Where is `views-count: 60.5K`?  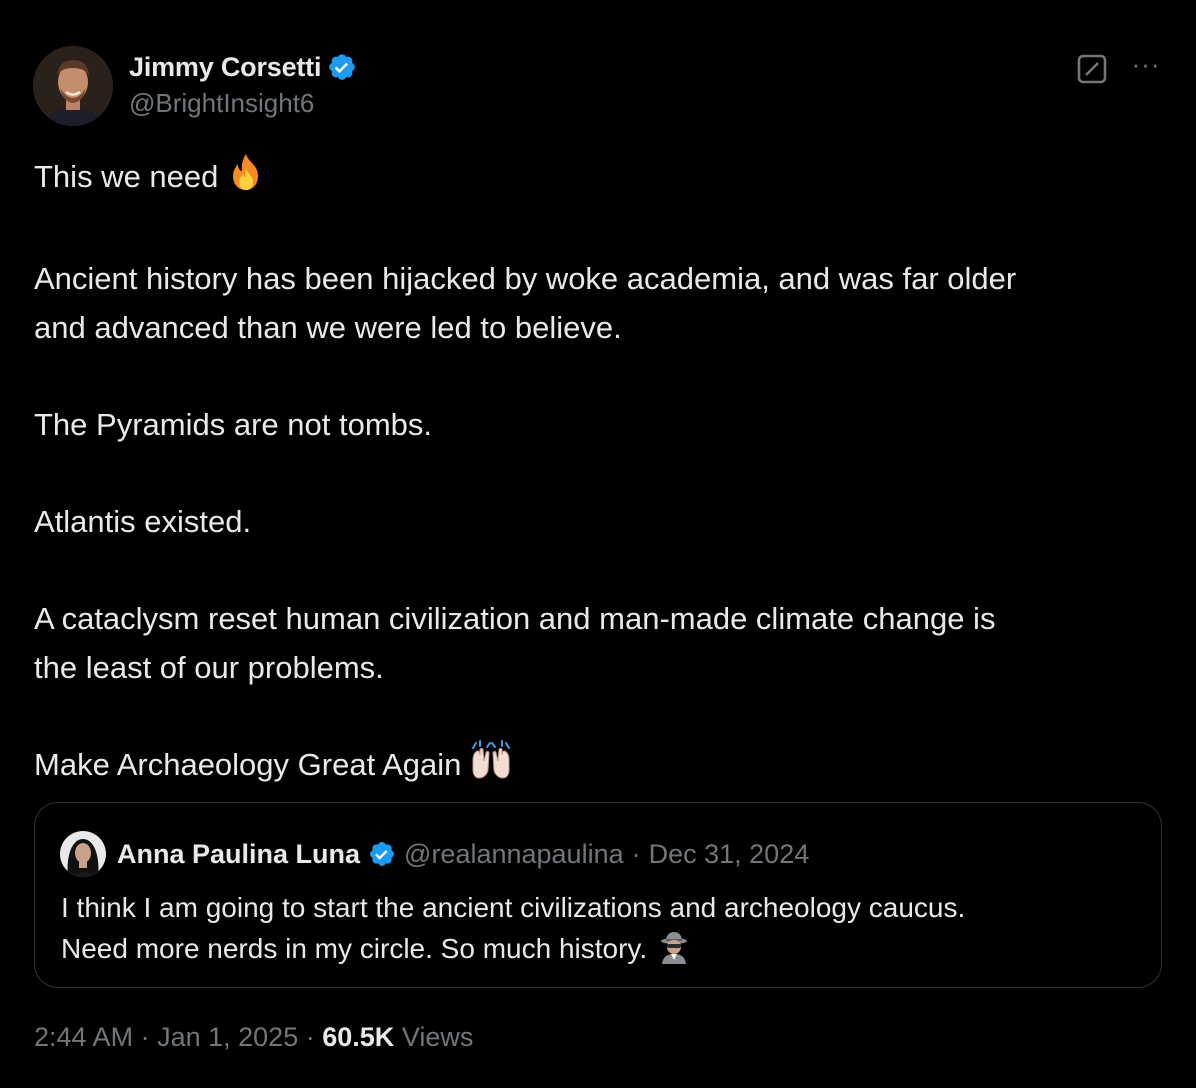
views-count: 60.5K is located at coordinates (358, 1037).